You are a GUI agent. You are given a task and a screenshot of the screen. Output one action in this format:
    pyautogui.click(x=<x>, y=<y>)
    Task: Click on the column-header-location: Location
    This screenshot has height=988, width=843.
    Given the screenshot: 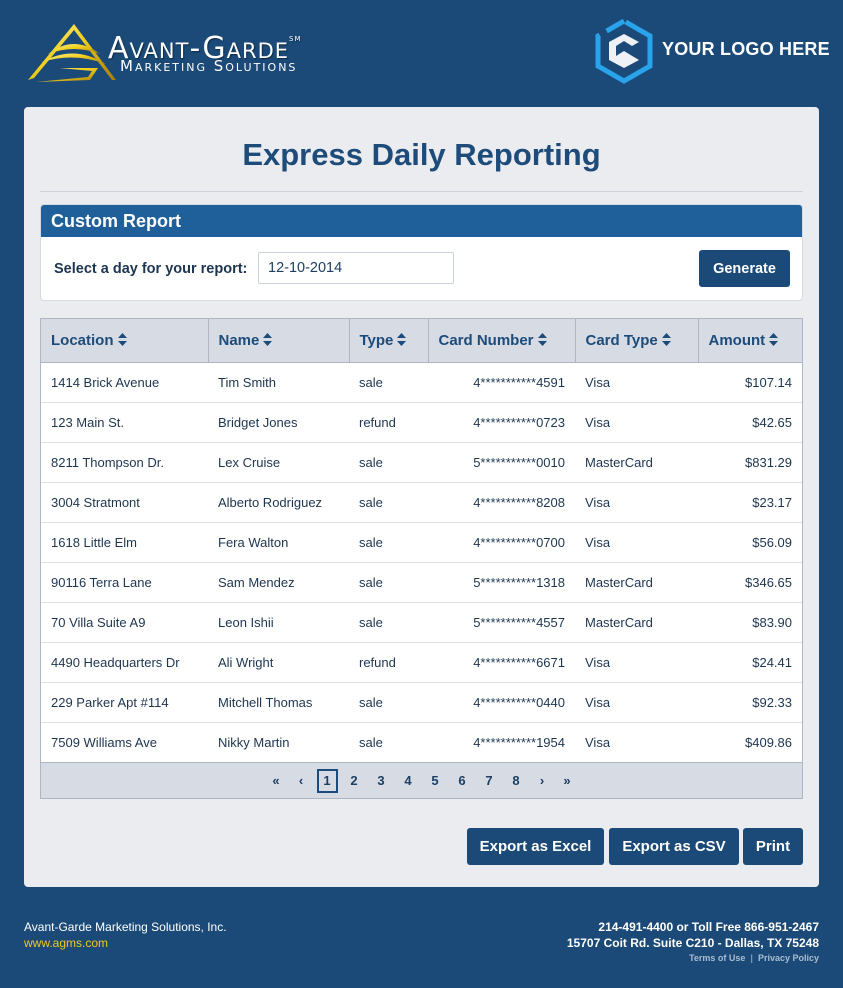 What is the action you would take?
    pyautogui.click(x=125, y=341)
    